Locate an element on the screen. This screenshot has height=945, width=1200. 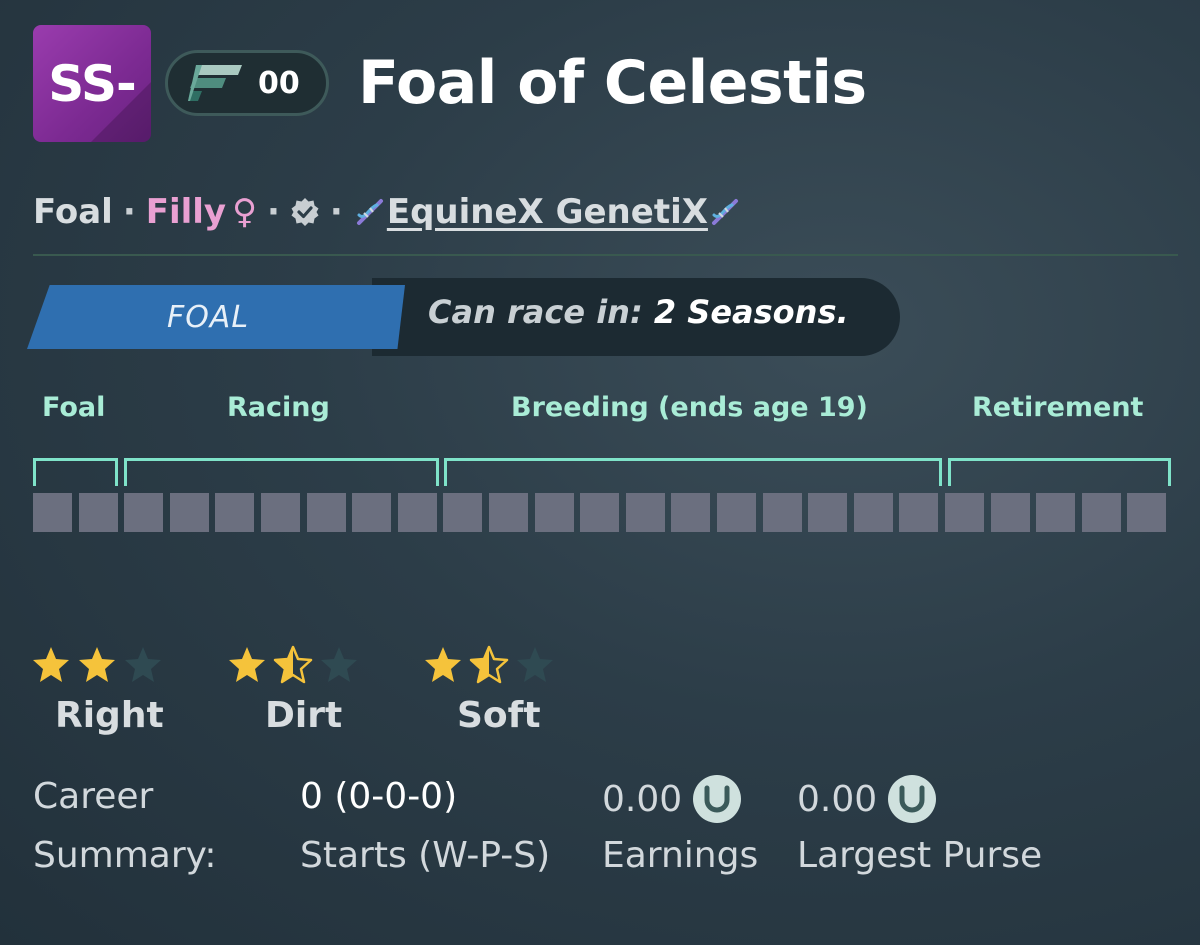
horse-meta-row: Foal · Filly ♀ · · EquineX GenetiX is located at coordinates (387, 212).